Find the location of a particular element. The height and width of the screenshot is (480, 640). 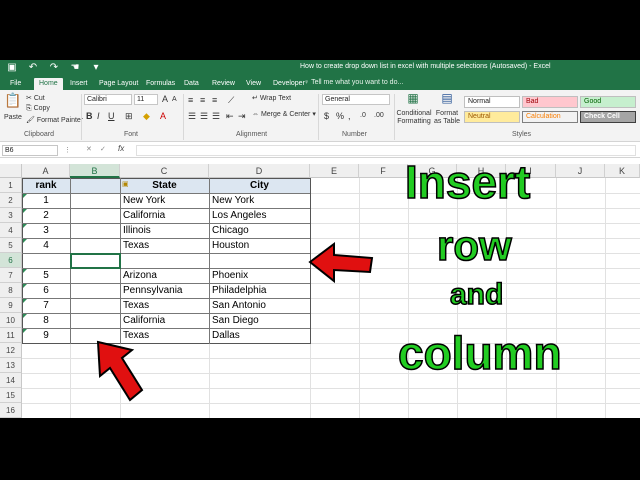

font-name-select: Calibri is located at coordinates (108, 99).